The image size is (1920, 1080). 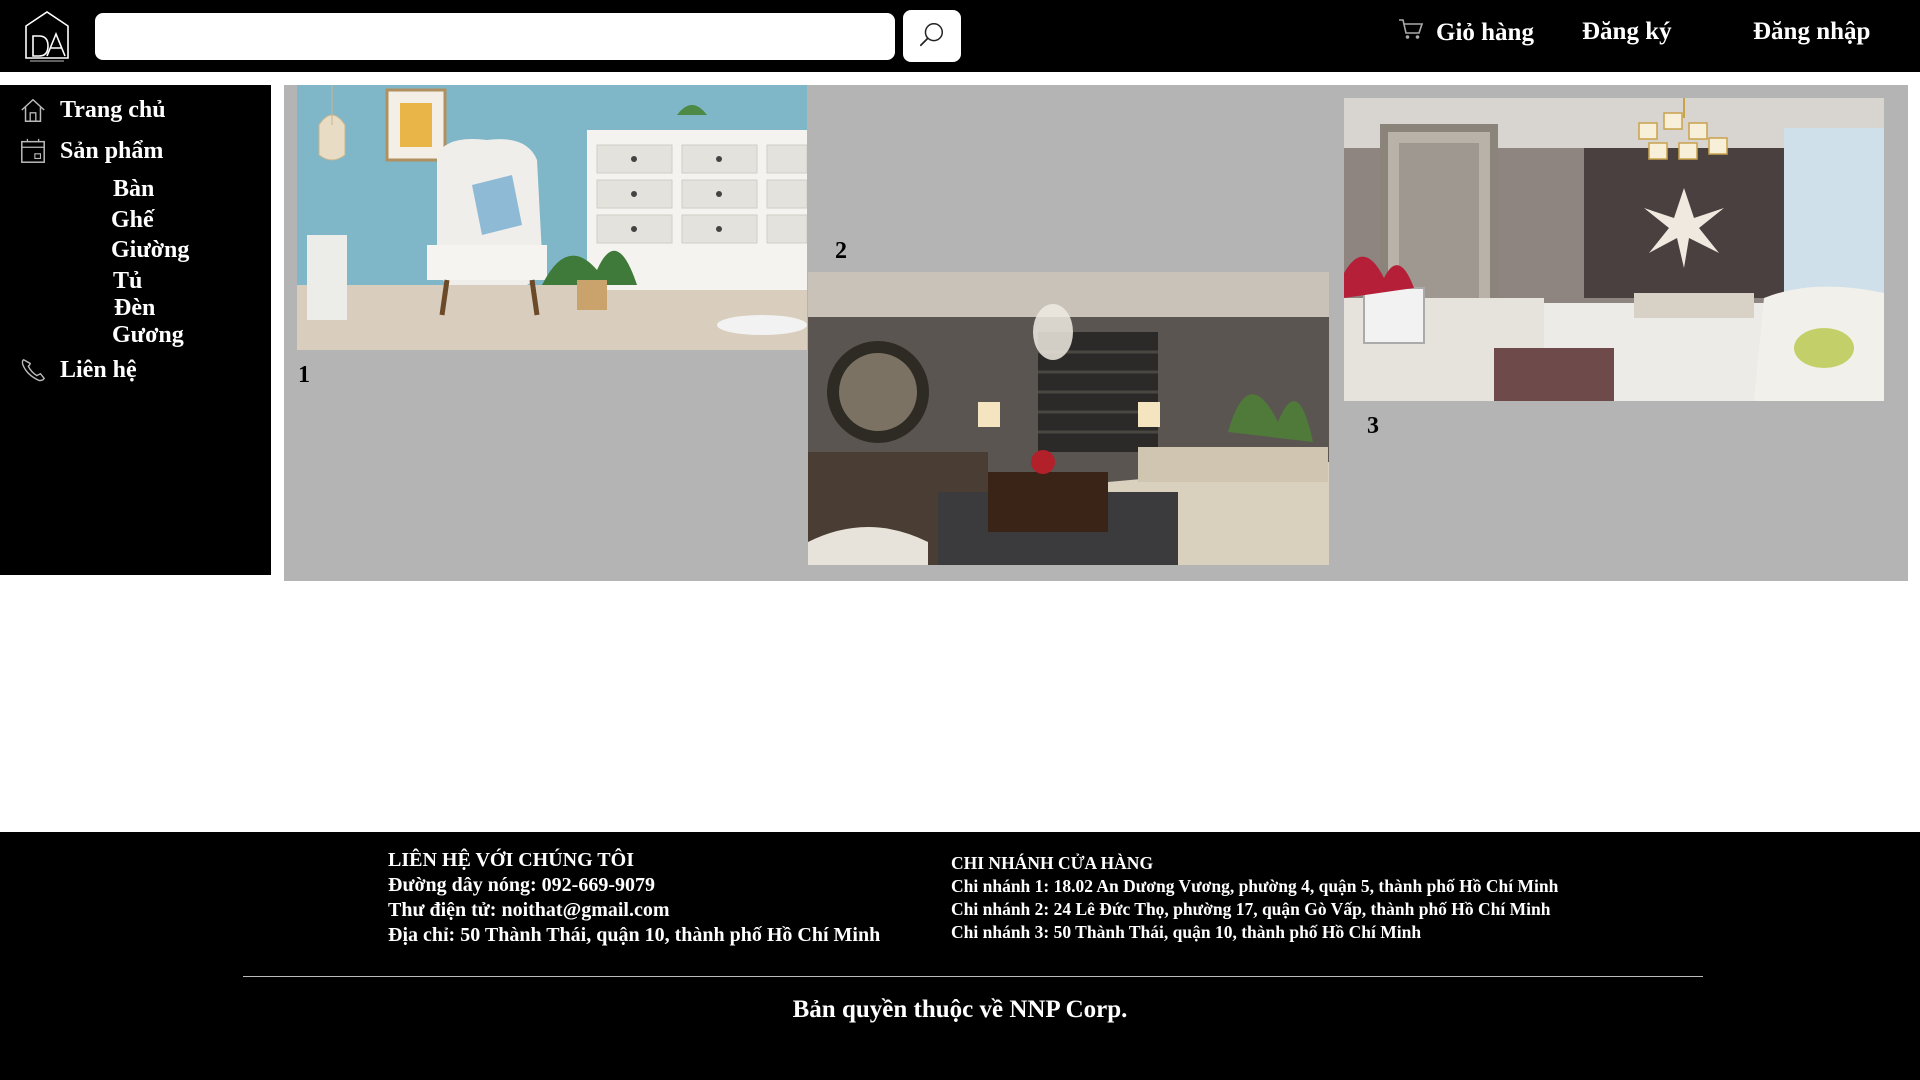 I want to click on sidebar-subitem-tu: Tủ, so click(x=127, y=281).